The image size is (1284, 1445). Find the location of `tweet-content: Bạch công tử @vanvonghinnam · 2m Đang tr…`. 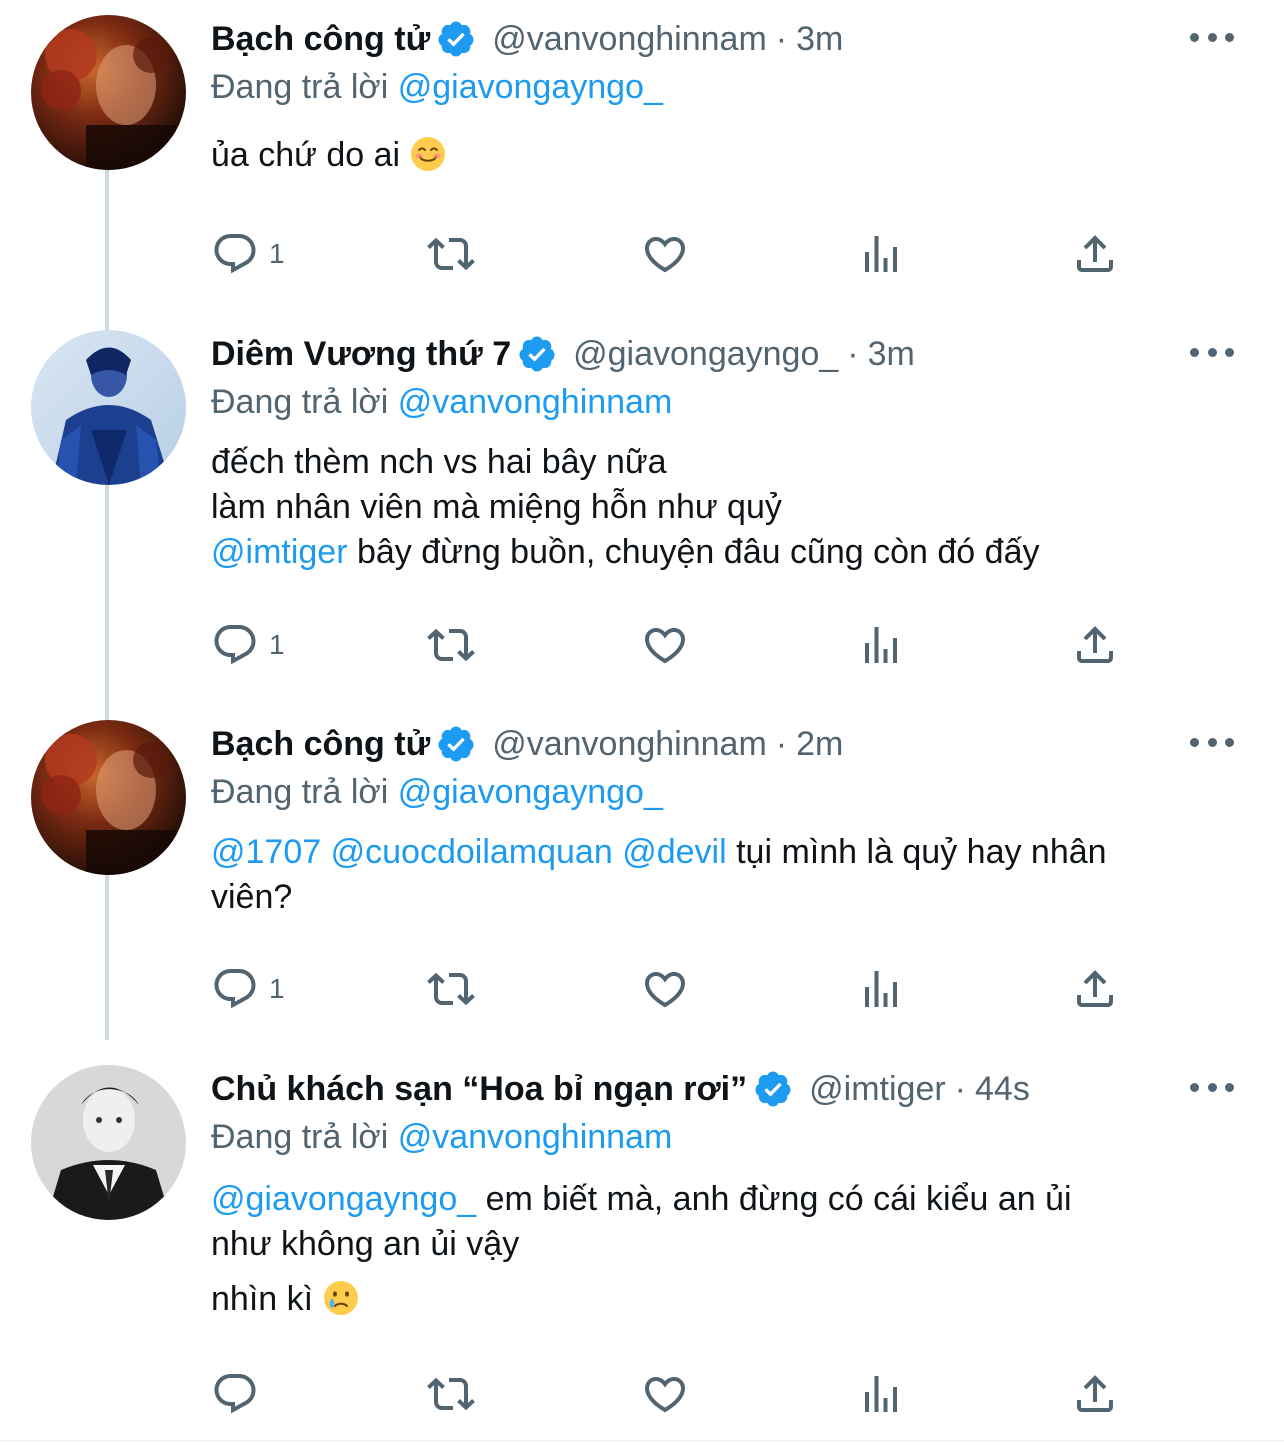

tweet-content: Bạch công tử @vanvonghinnam · 2m Đang tr… is located at coordinates (727, 820).